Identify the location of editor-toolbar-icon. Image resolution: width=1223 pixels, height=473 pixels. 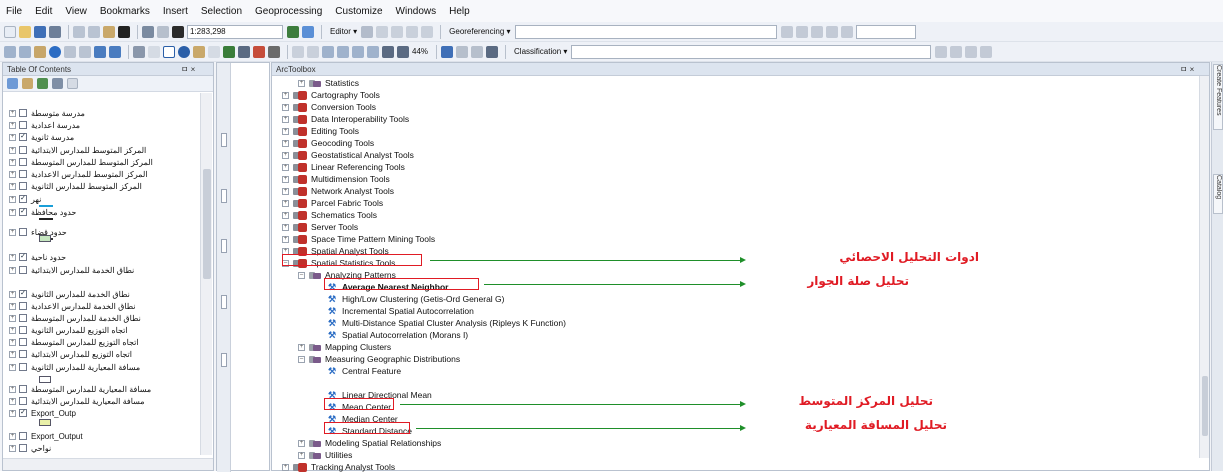
(293, 31).